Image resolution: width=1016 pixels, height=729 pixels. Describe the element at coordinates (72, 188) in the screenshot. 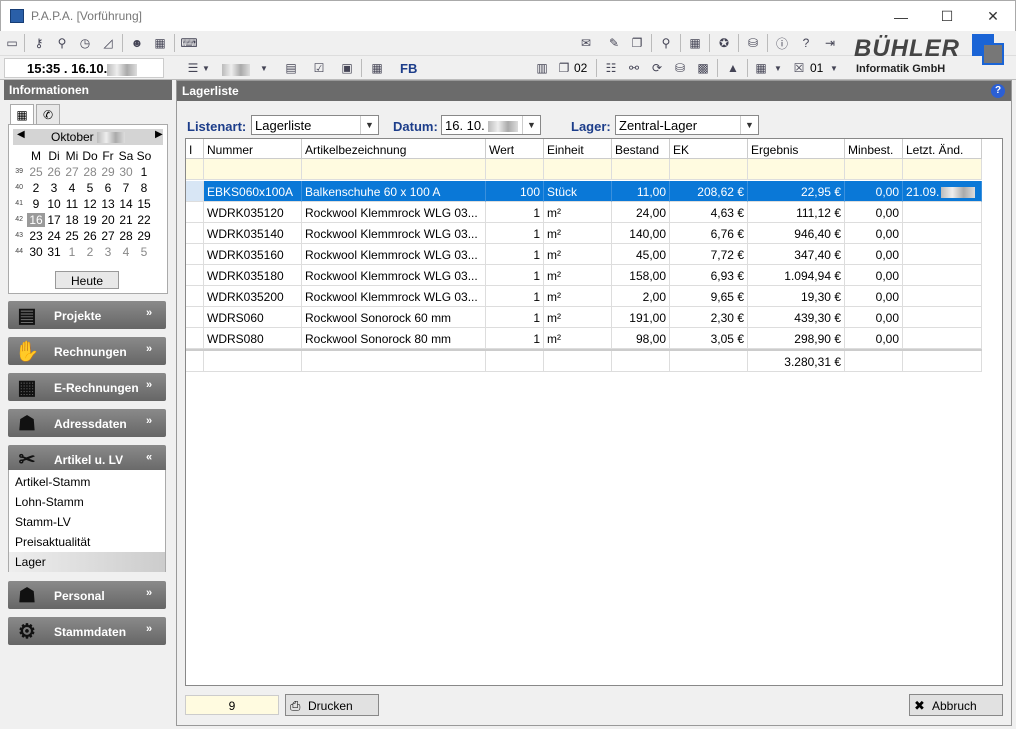

I see `calendar-day: 4` at that location.